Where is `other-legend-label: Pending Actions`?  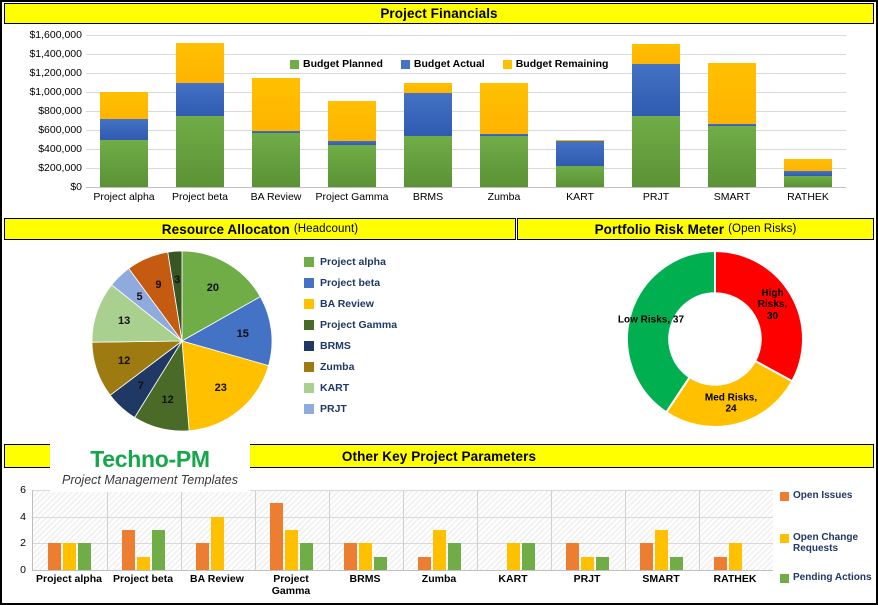
other-legend-label: Pending Actions is located at coordinates (832, 577).